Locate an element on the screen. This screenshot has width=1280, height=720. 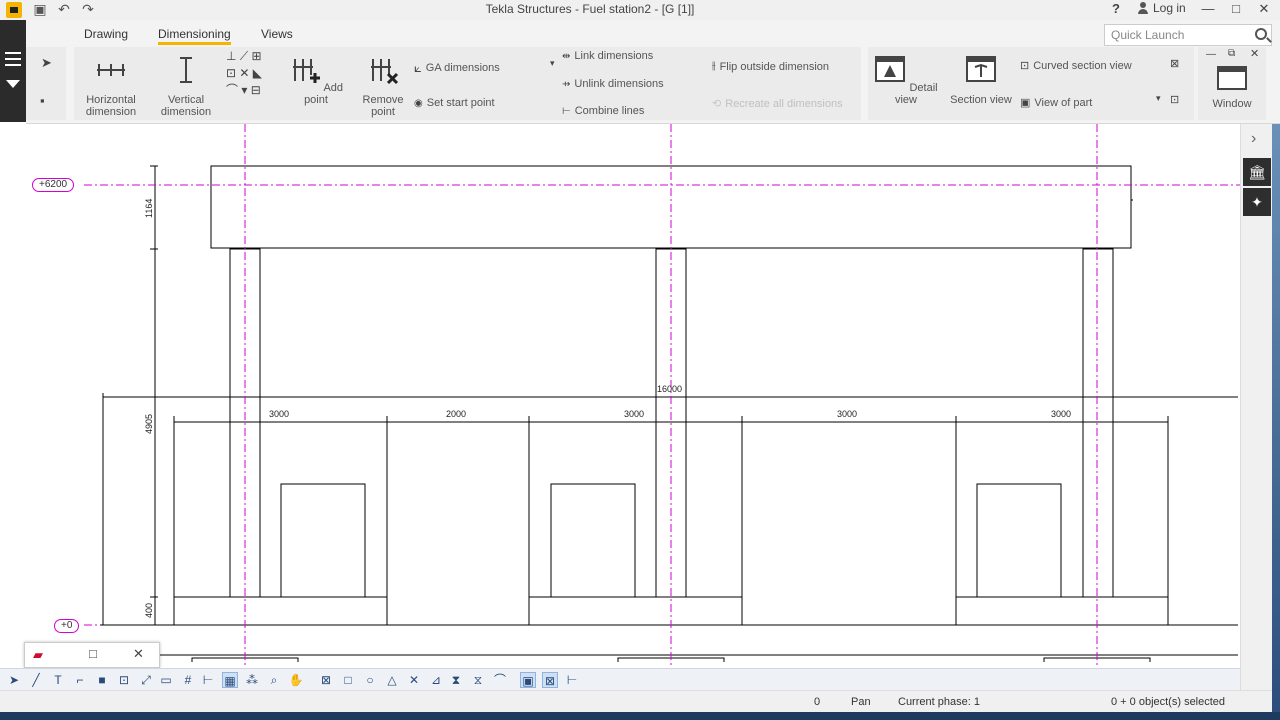
section-view-label: Section view is located at coordinates (981, 100).